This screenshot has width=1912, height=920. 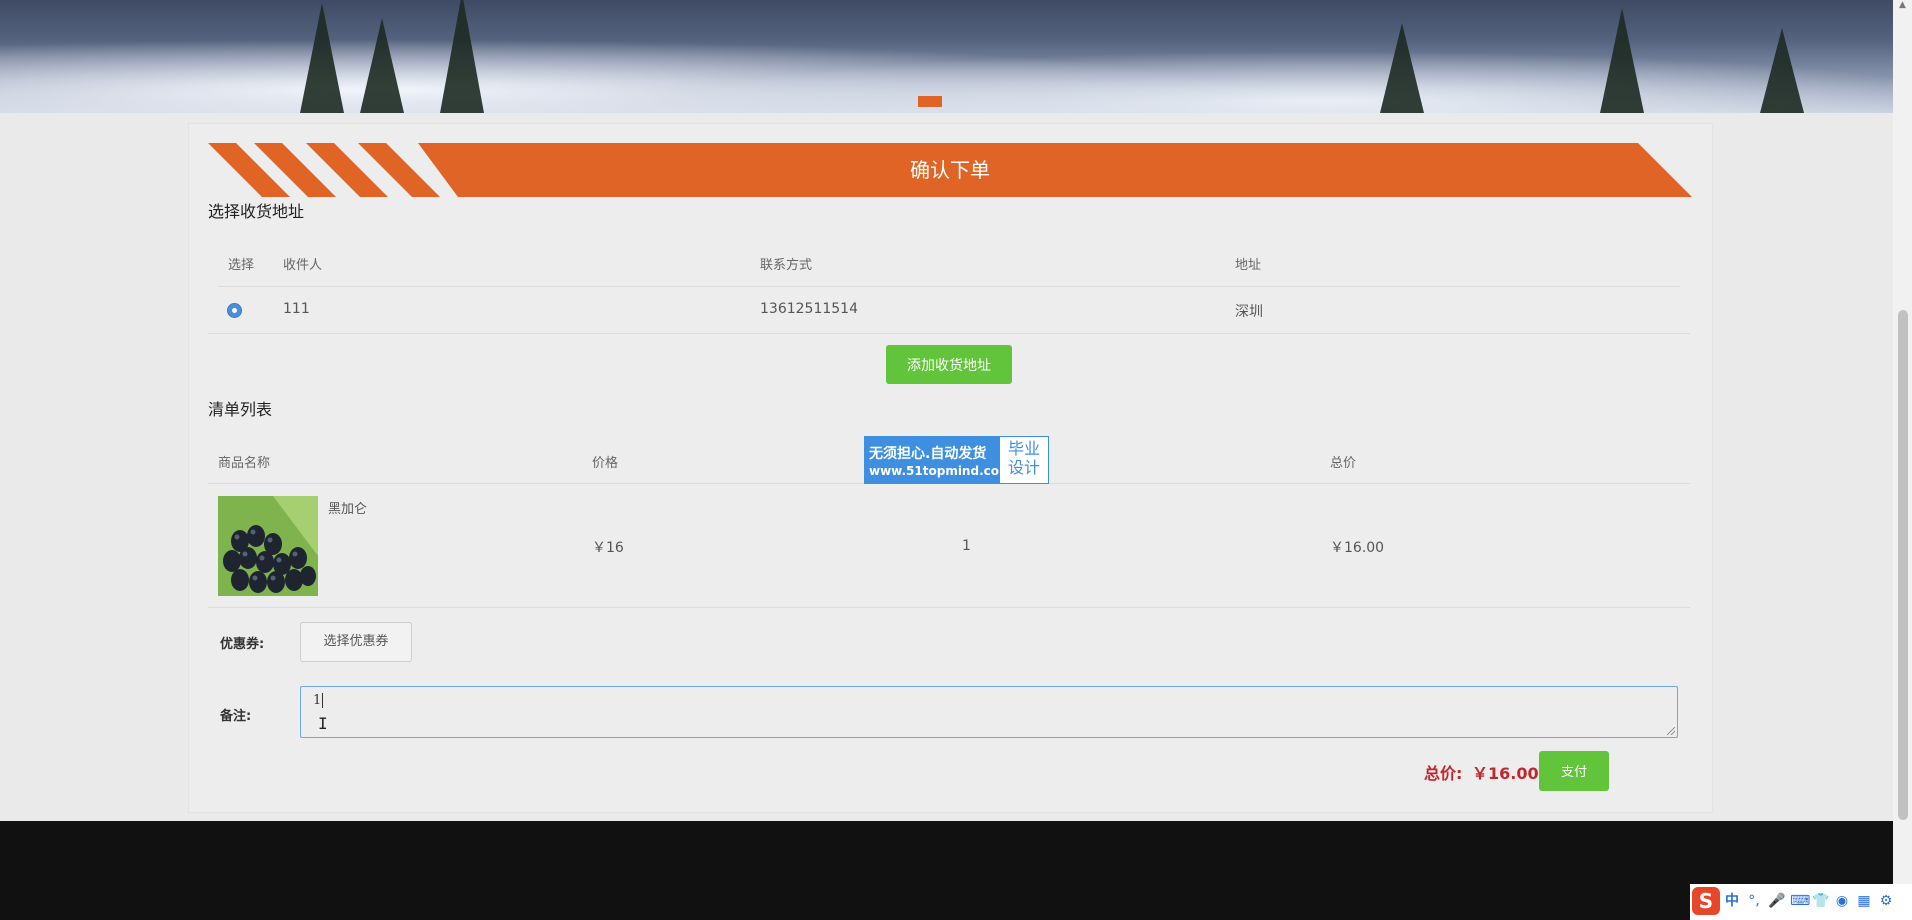 What do you see at coordinates (1864, 901) in the screenshot?
I see `toolbox-icon: ▦` at bounding box center [1864, 901].